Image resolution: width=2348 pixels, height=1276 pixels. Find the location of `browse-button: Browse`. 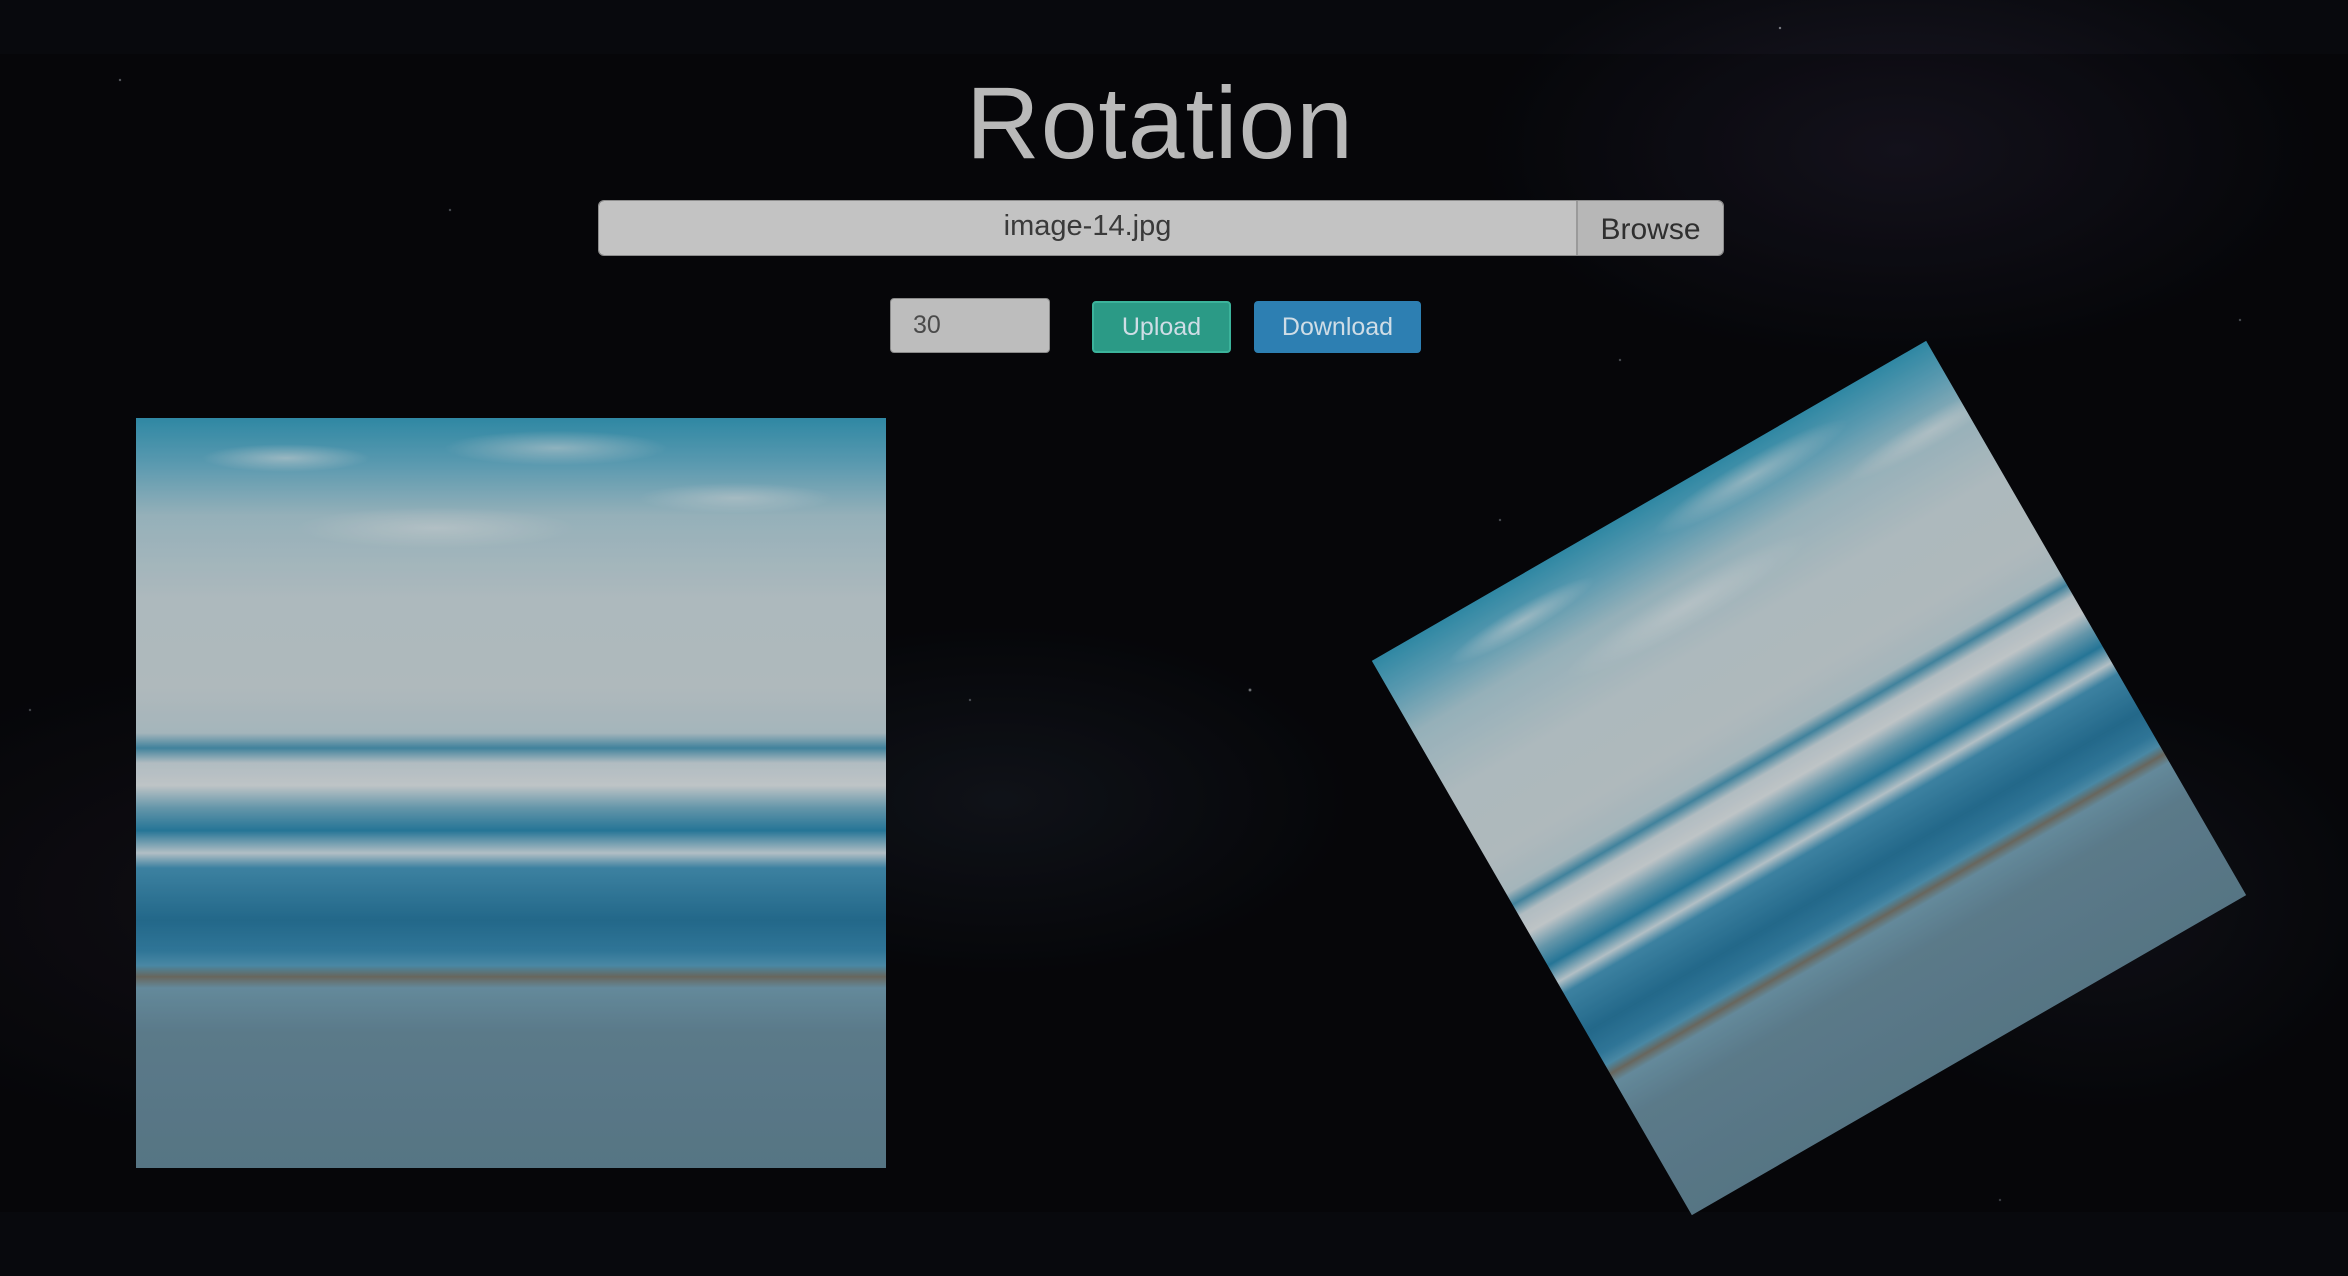

browse-button: Browse is located at coordinates (1649, 228).